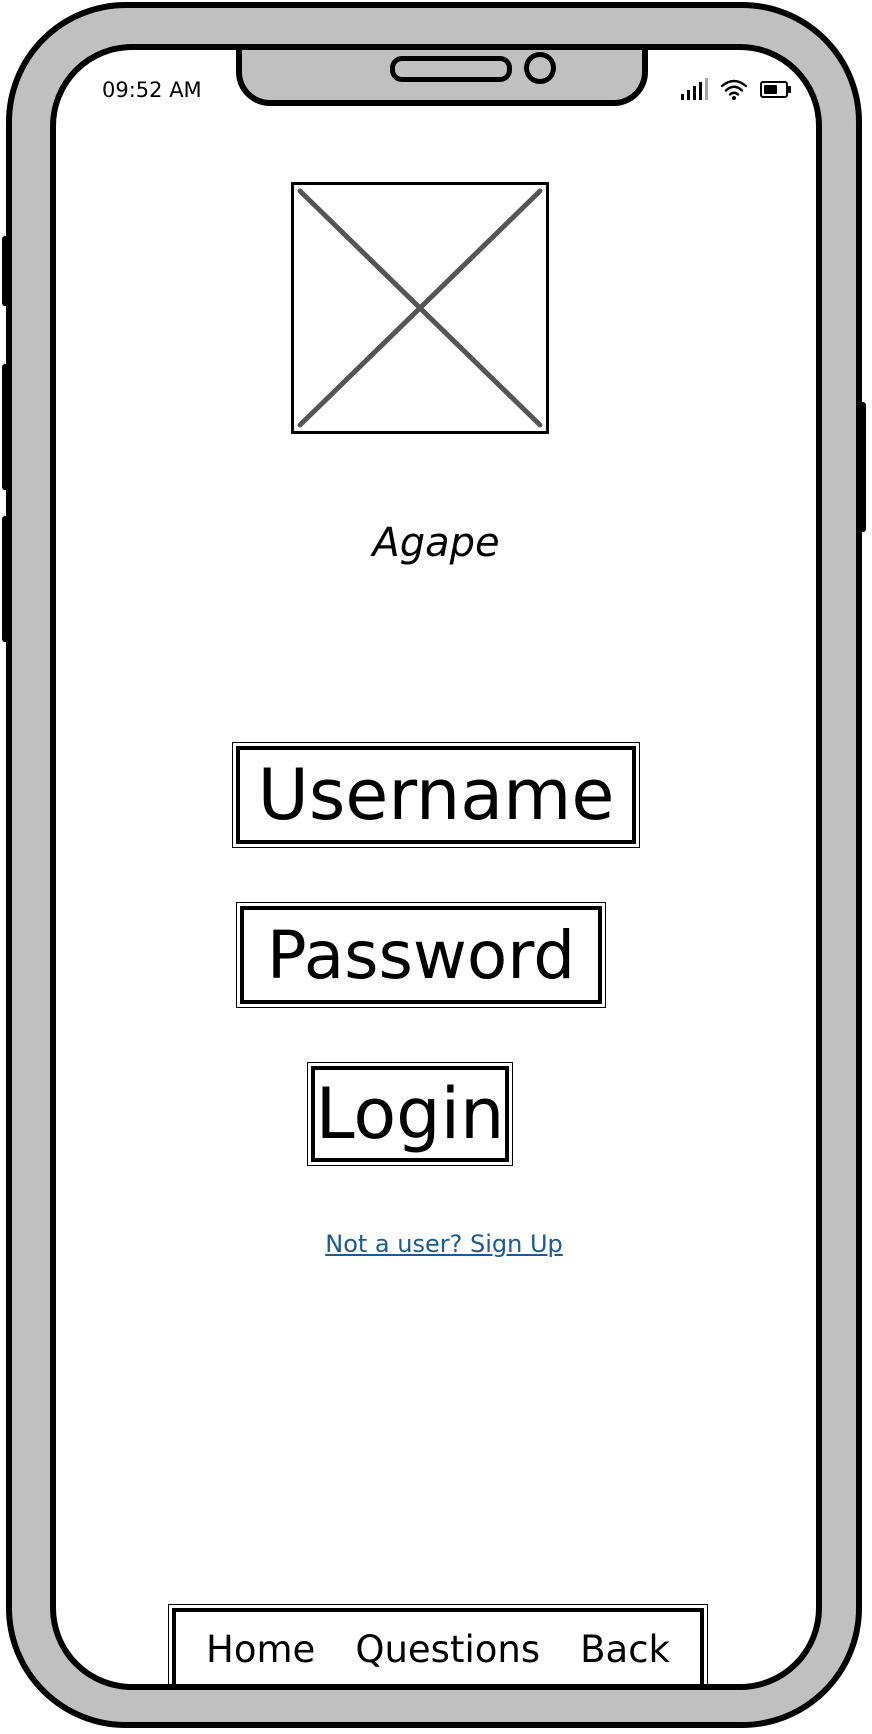 The width and height of the screenshot is (872, 1734). I want to click on bottom-nav: Home Questions Back, so click(438, 1644).